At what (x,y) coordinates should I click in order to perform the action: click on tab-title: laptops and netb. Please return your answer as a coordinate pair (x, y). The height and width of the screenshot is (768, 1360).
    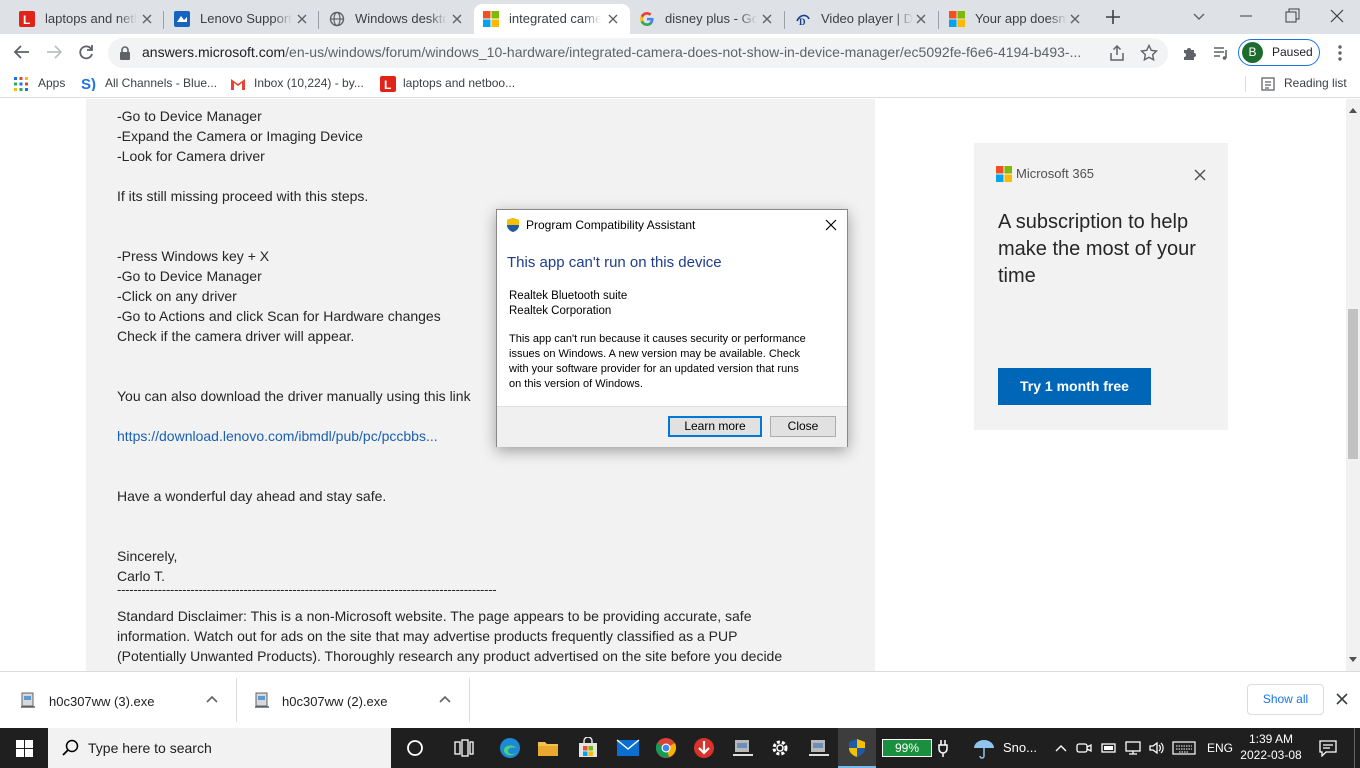
    Looking at the image, I should click on (91, 18).